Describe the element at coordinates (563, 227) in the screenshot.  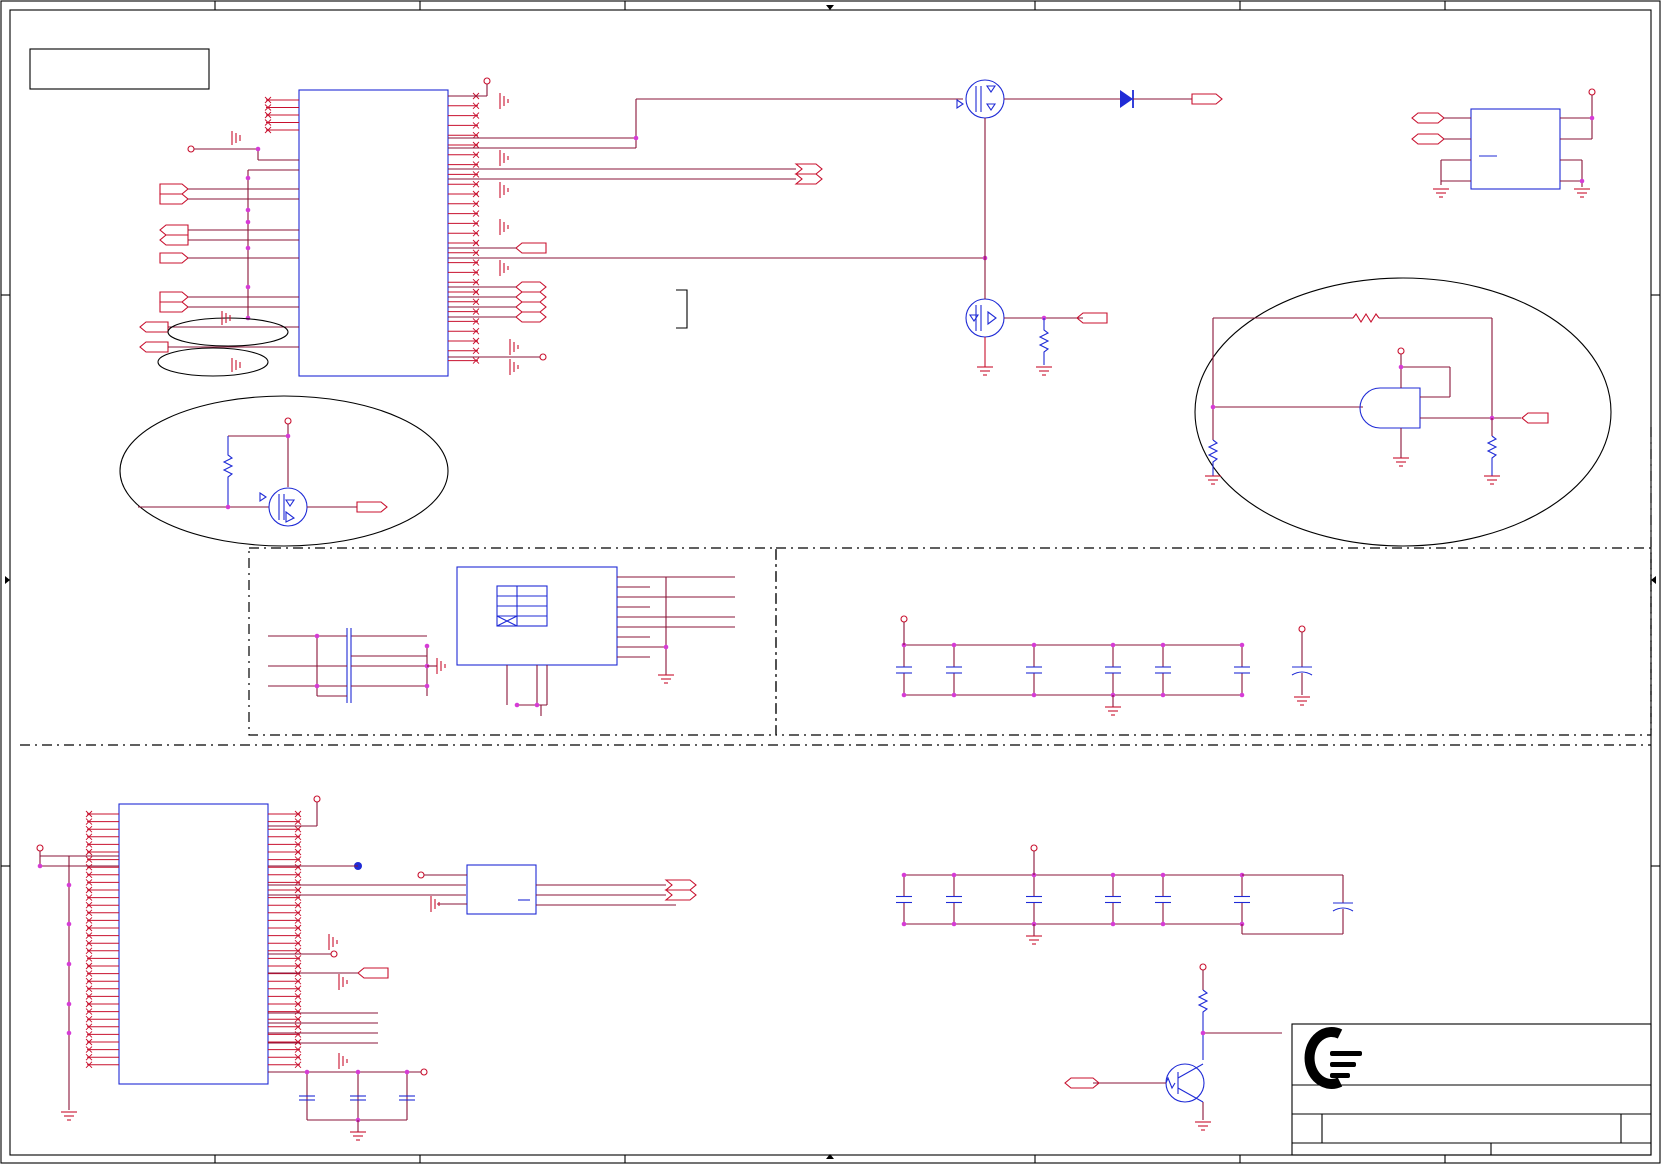
I see `main-ic-top` at that location.